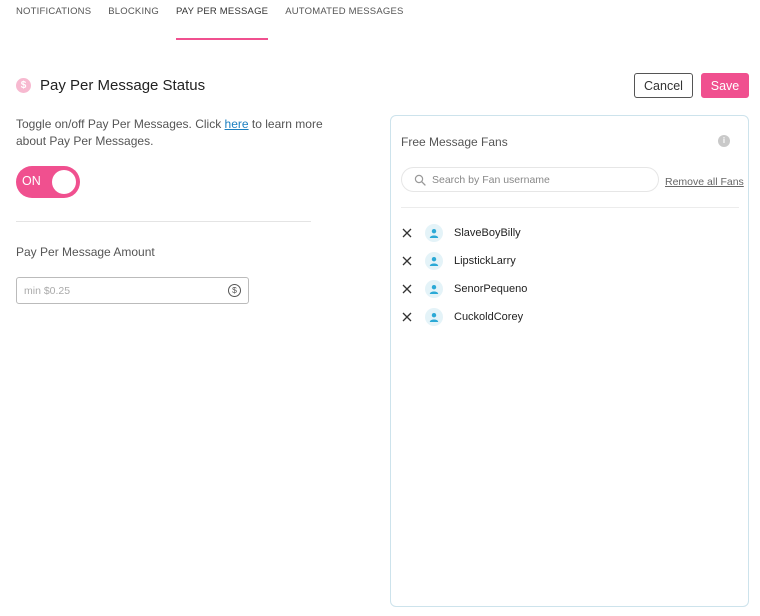 Image resolution: width=760 pixels, height=616 pixels. Describe the element at coordinates (53, 20) in the screenshot. I see `tab-notifications: NOTIFICATIONS` at that location.